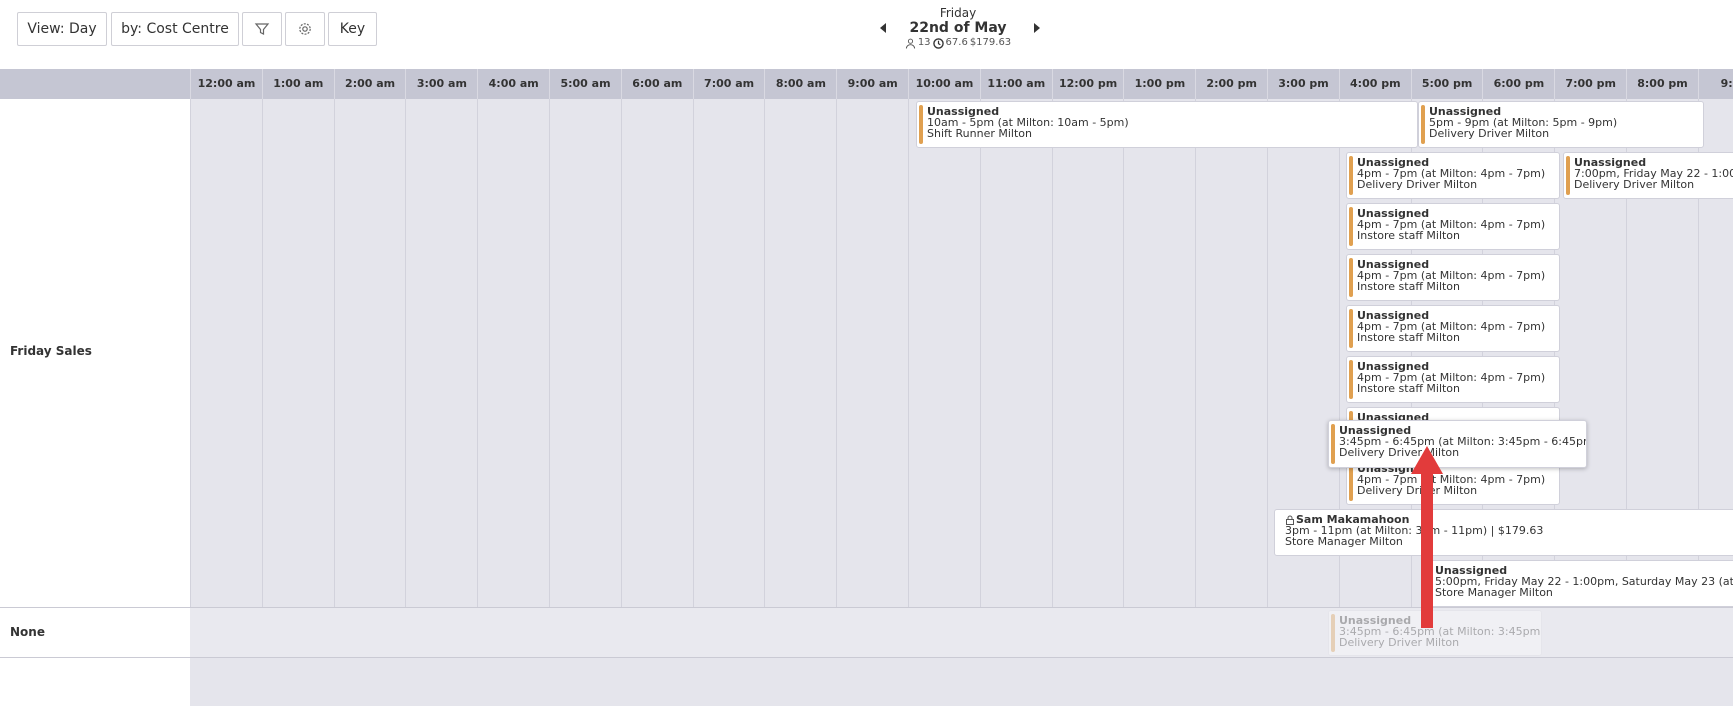  I want to click on time-label: 7:00 am, so click(728, 84).